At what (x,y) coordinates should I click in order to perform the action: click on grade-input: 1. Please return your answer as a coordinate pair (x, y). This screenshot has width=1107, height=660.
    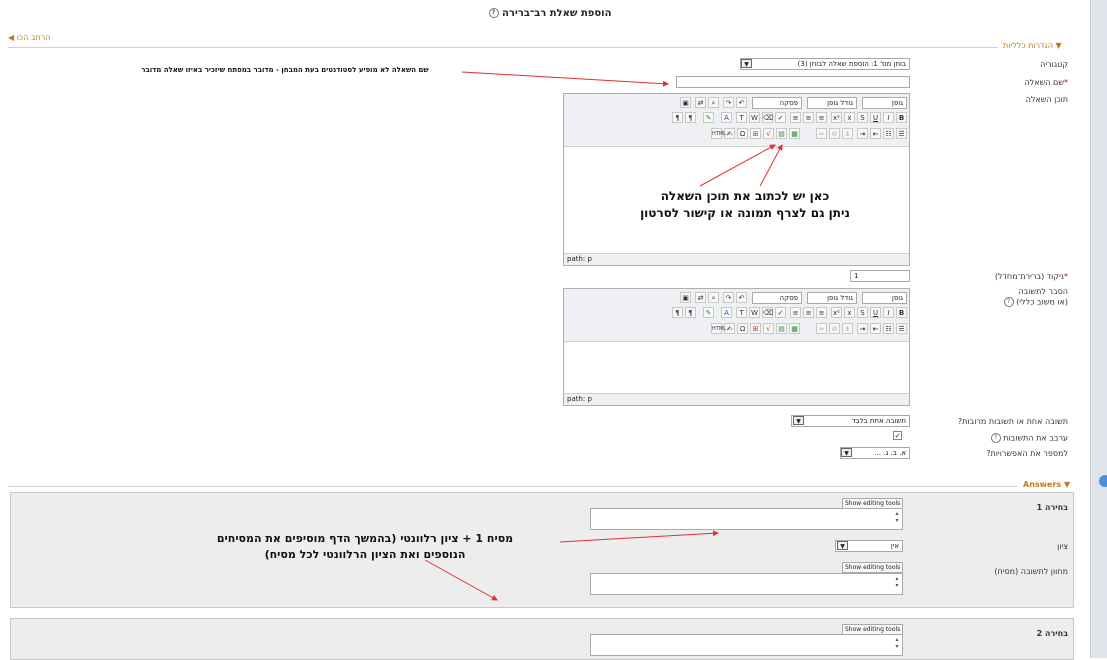
    Looking at the image, I should click on (880, 276).